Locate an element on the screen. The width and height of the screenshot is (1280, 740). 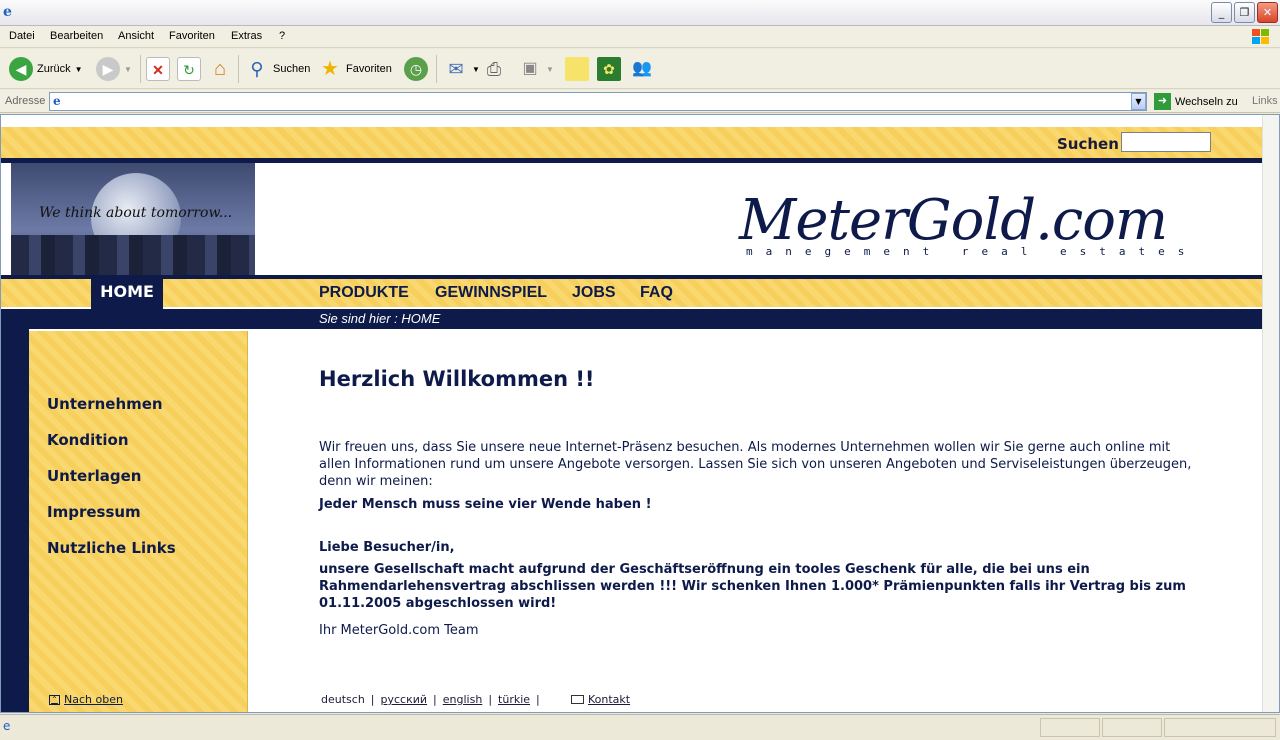
stop-button: ✕ is located at coordinates (158, 69).